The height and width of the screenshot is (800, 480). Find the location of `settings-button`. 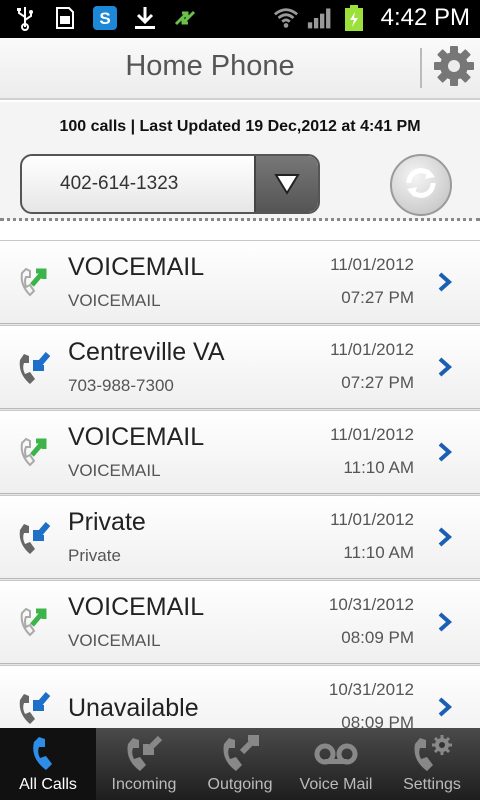

settings-button is located at coordinates (454, 68).